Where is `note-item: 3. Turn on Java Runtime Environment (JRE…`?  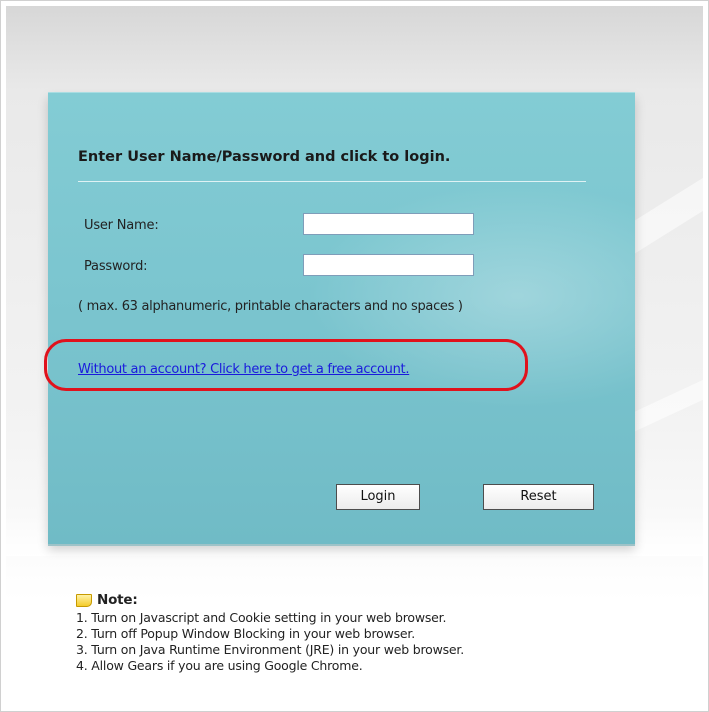 note-item: 3. Turn on Java Runtime Environment (JRE… is located at coordinates (270, 649).